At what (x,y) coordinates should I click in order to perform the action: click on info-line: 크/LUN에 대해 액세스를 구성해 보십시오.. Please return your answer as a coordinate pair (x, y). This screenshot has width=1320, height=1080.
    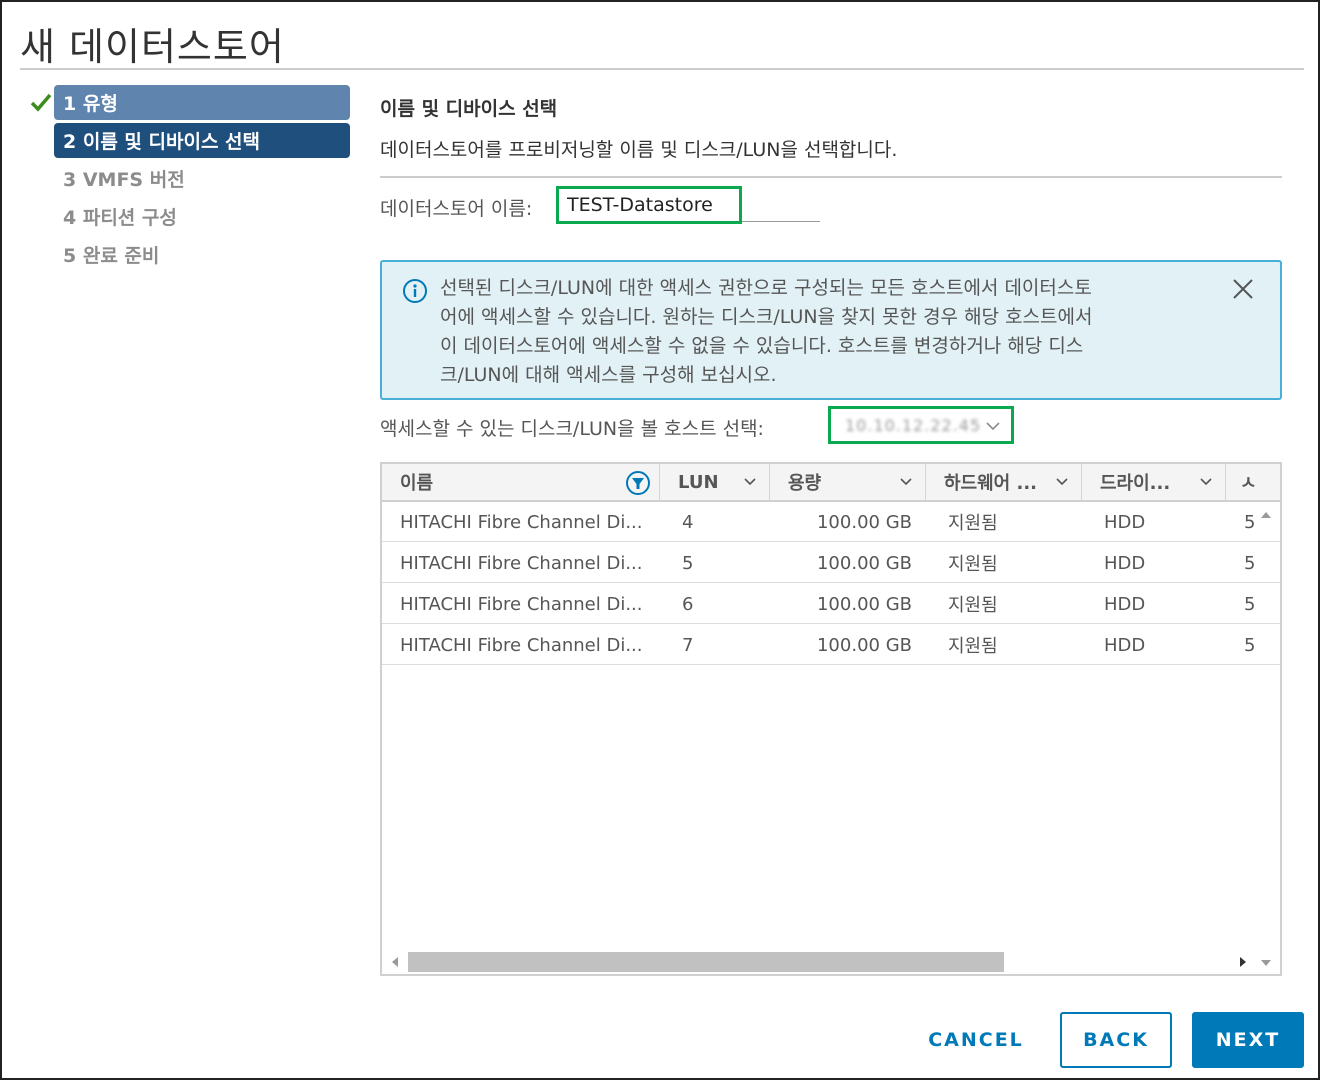
    Looking at the image, I should click on (608, 375).